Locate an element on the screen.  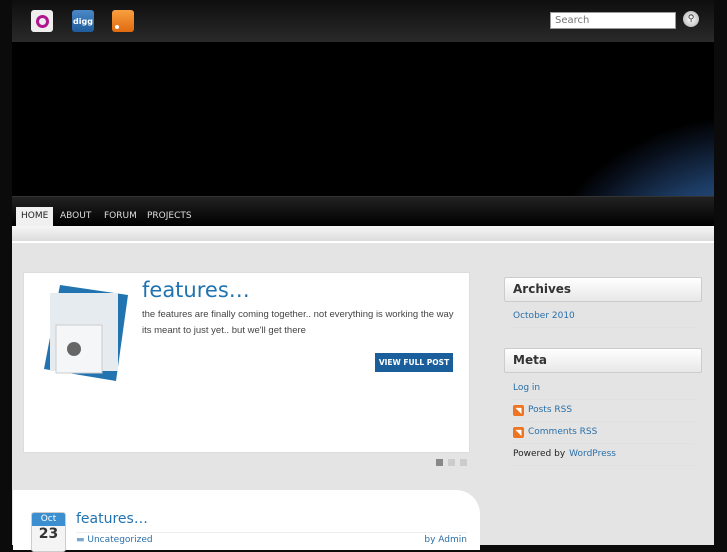
posts-rss-link: ◥ Posts RSS is located at coordinates (603, 411).